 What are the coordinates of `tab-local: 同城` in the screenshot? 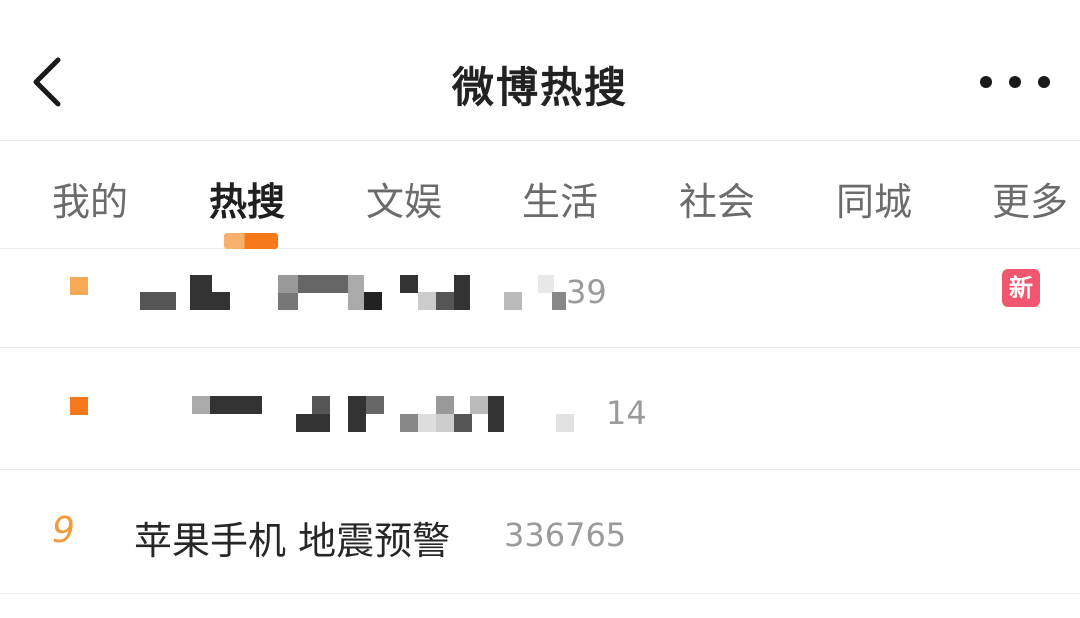 It's located at (874, 198).